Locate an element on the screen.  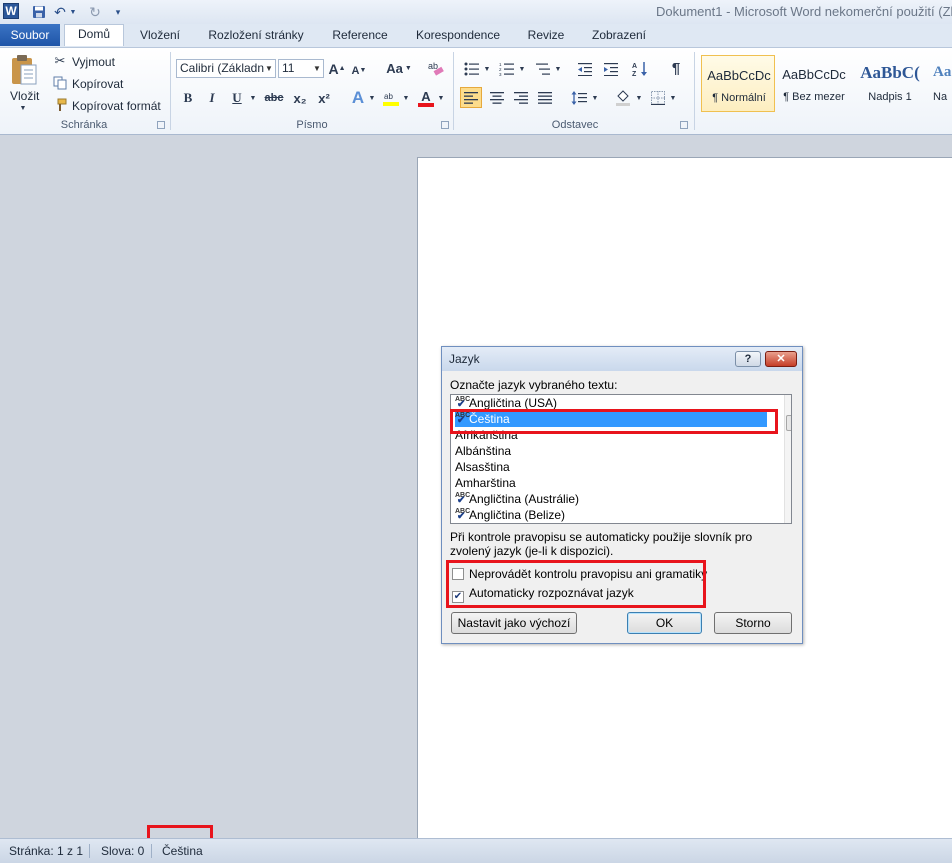
chevron-down-icon: ▼ is located at coordinates (269, 68).